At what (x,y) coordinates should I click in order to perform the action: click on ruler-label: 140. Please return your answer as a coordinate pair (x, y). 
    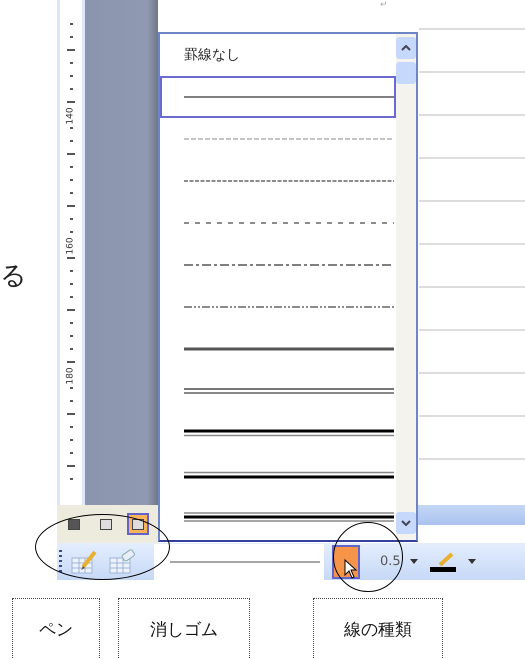
    Looking at the image, I should click on (71, 115).